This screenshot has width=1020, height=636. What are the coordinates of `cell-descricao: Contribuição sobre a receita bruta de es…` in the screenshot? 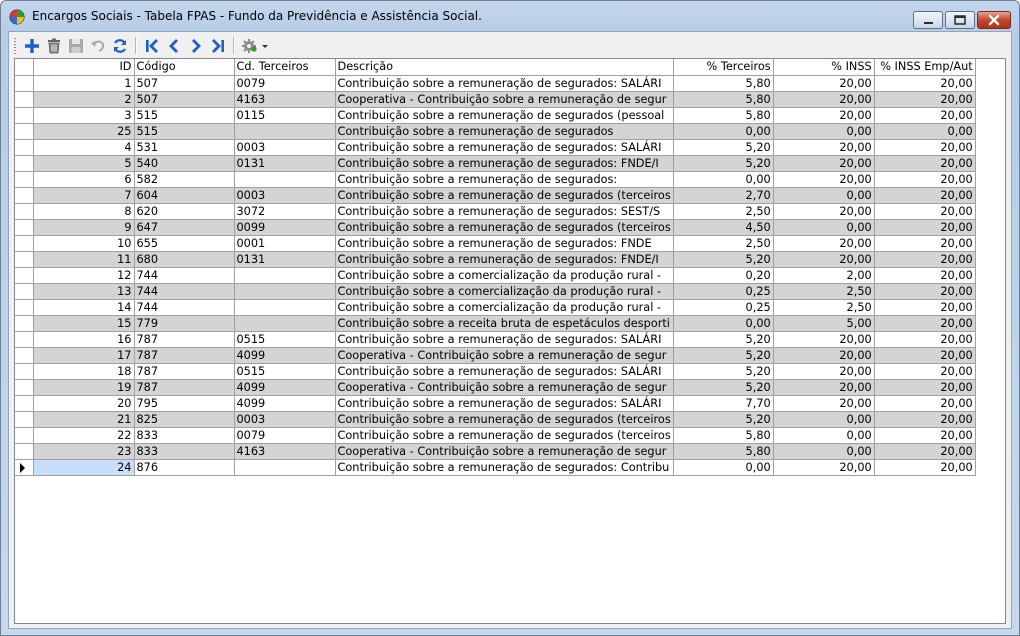 It's located at (504, 323).